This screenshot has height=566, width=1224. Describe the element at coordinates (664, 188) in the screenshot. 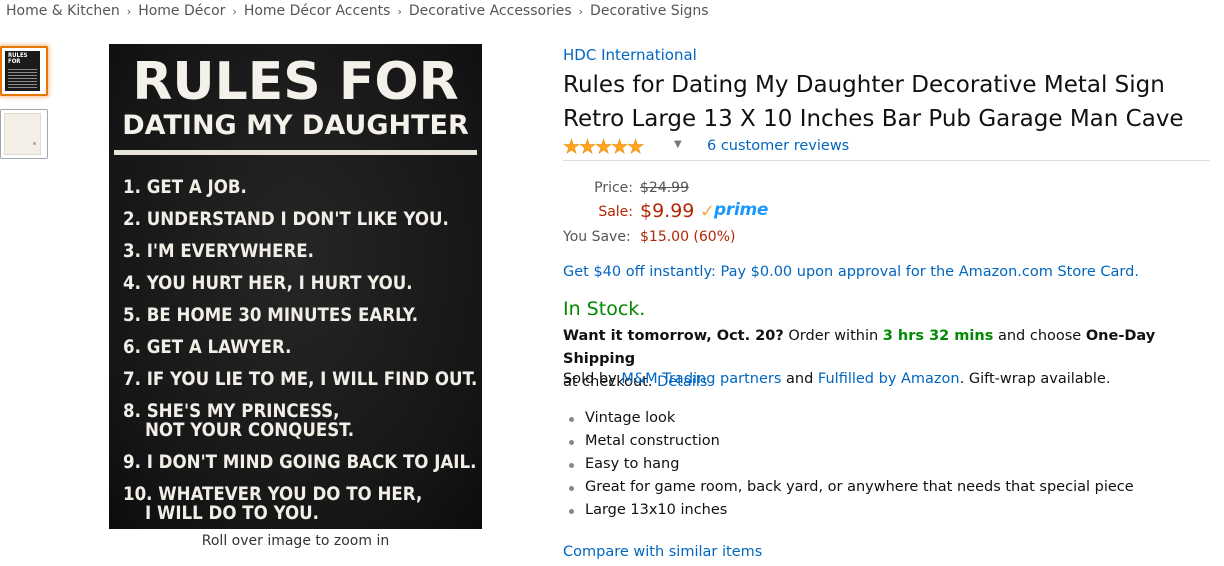

I see `list-price: $24.99` at that location.